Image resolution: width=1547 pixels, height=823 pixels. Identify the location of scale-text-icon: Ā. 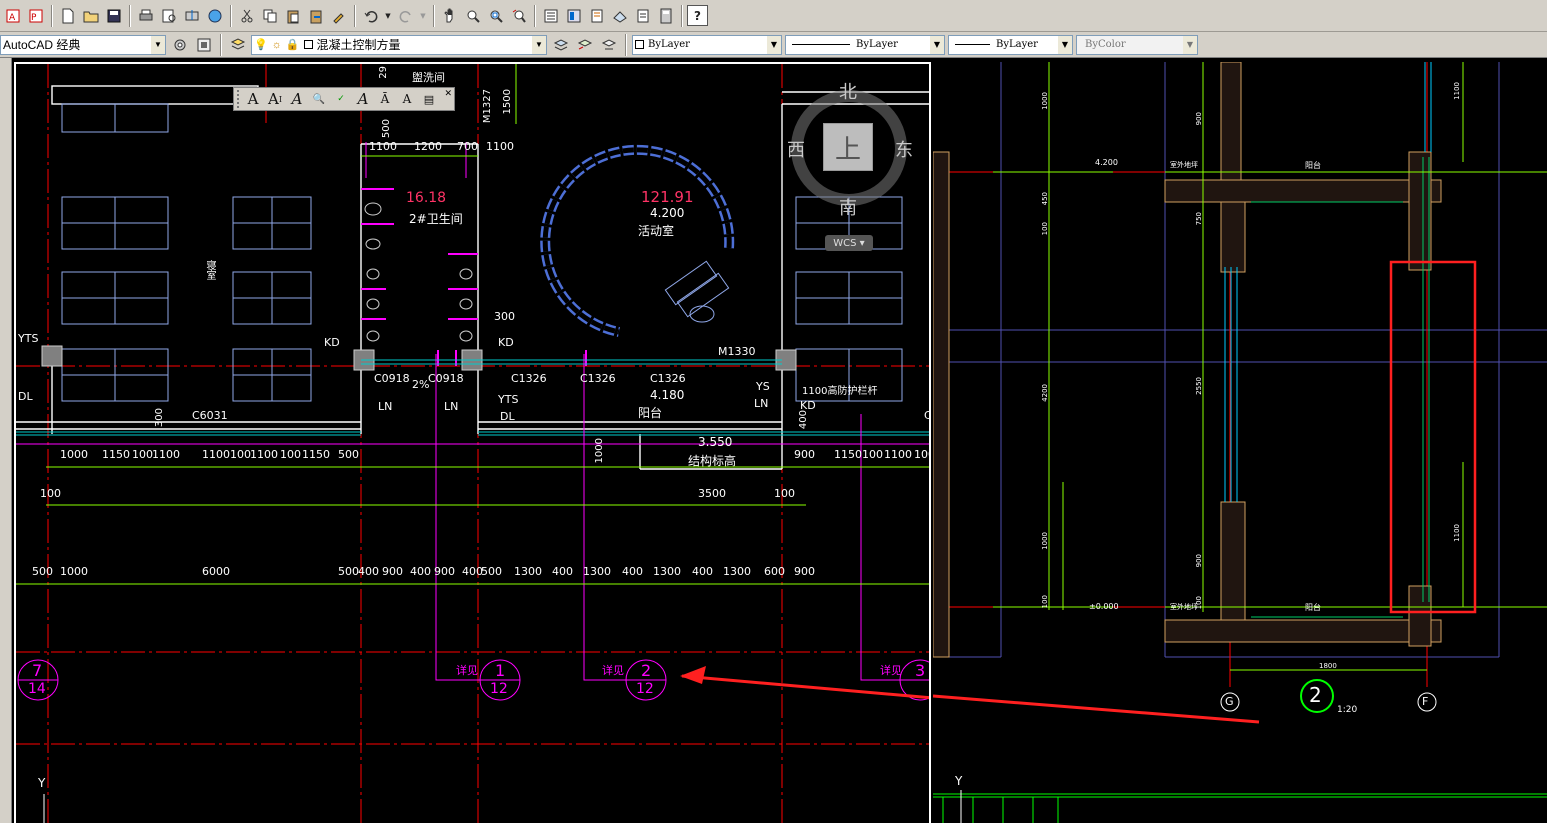
(385, 99).